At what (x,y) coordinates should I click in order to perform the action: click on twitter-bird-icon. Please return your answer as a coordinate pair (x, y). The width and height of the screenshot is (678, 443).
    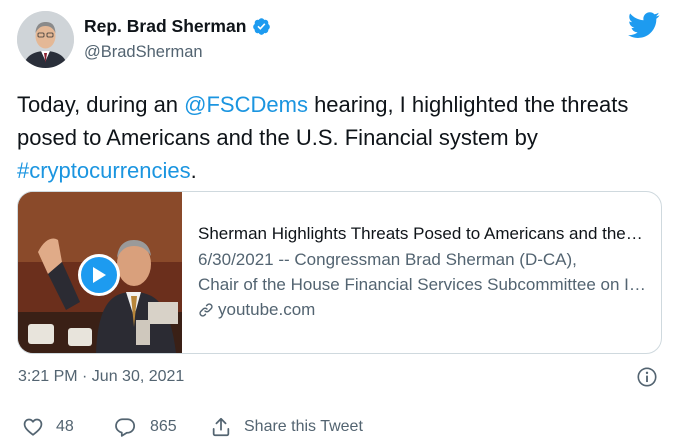
    Looking at the image, I should click on (644, 25).